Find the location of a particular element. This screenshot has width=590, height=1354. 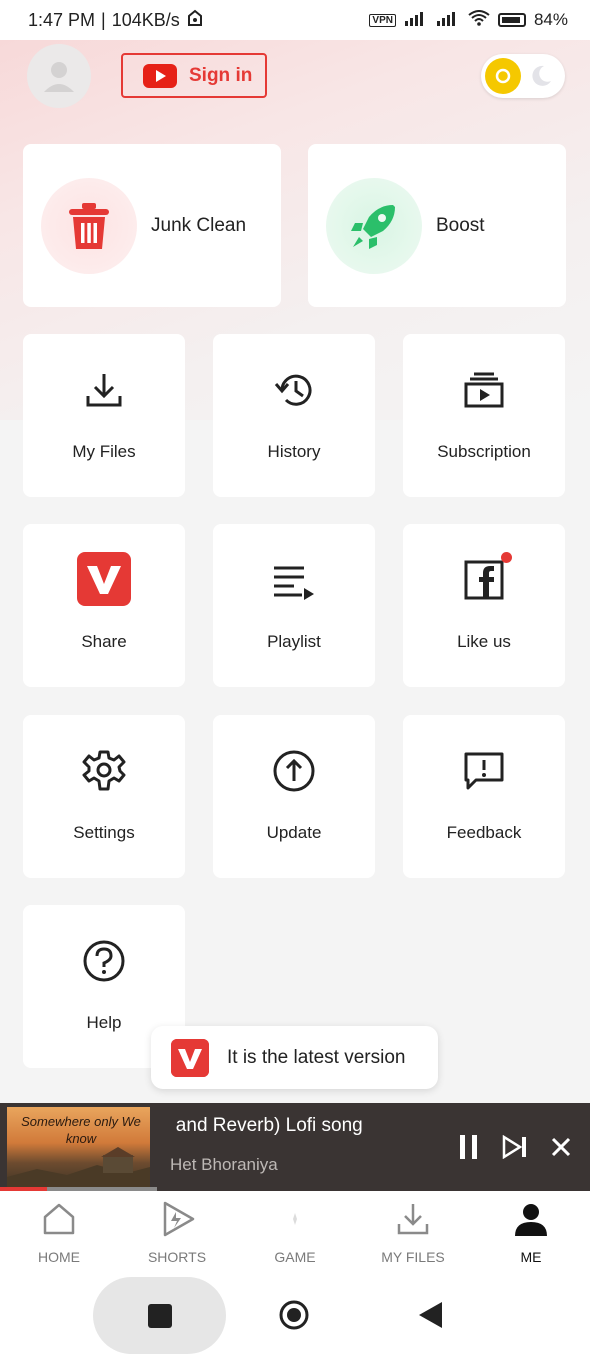

close-button is located at coordinates (561, 1147).